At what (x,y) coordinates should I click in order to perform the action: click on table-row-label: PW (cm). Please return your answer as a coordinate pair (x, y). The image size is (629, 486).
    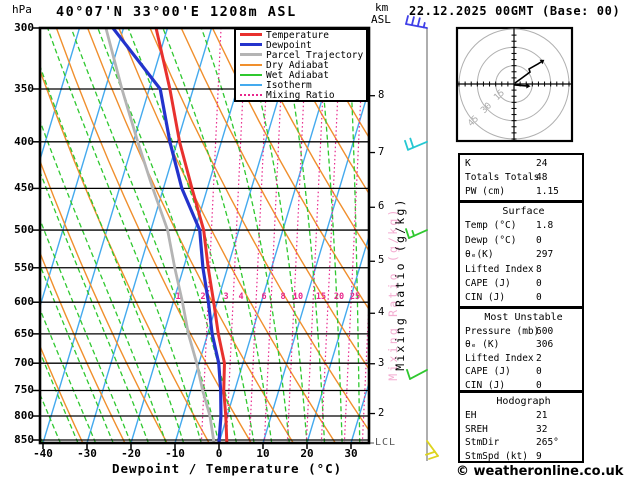
    Looking at the image, I should click on (485, 192).